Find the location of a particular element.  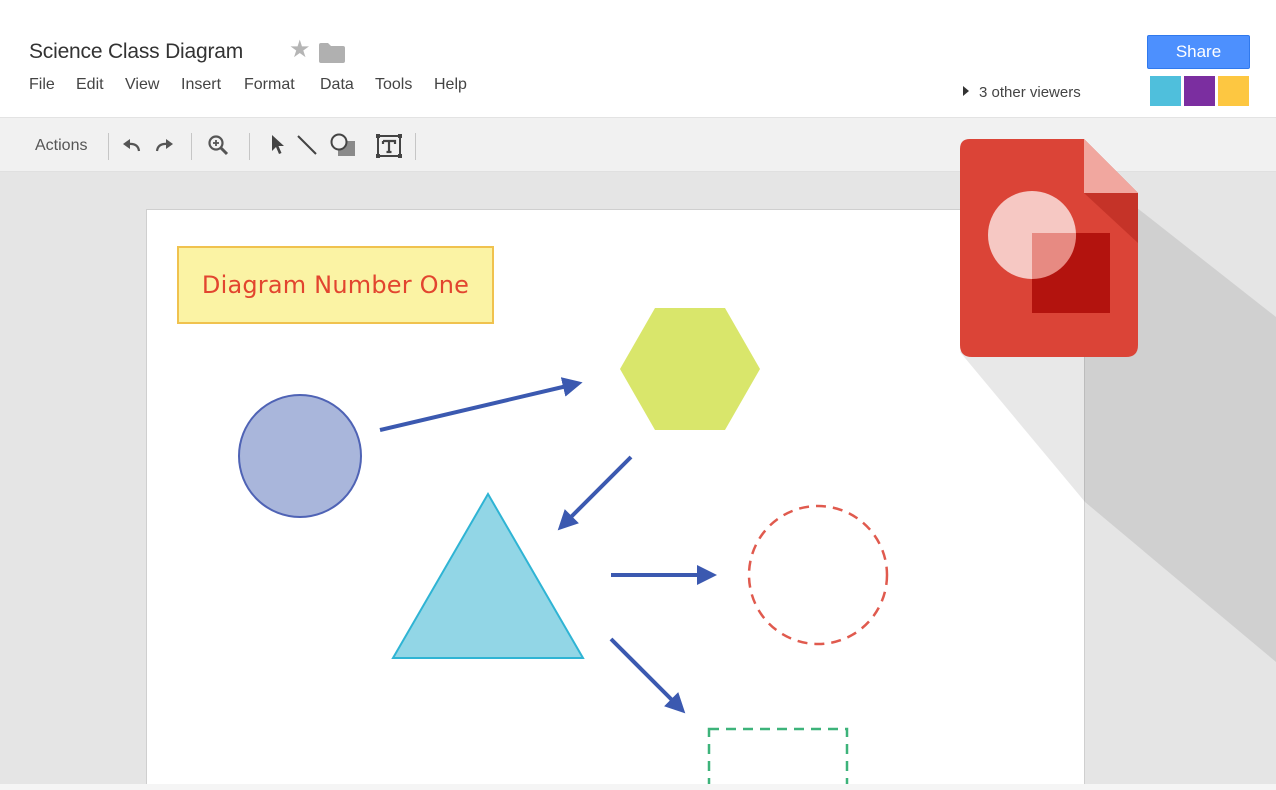

select-arrow-icon is located at coordinates (278, 147).